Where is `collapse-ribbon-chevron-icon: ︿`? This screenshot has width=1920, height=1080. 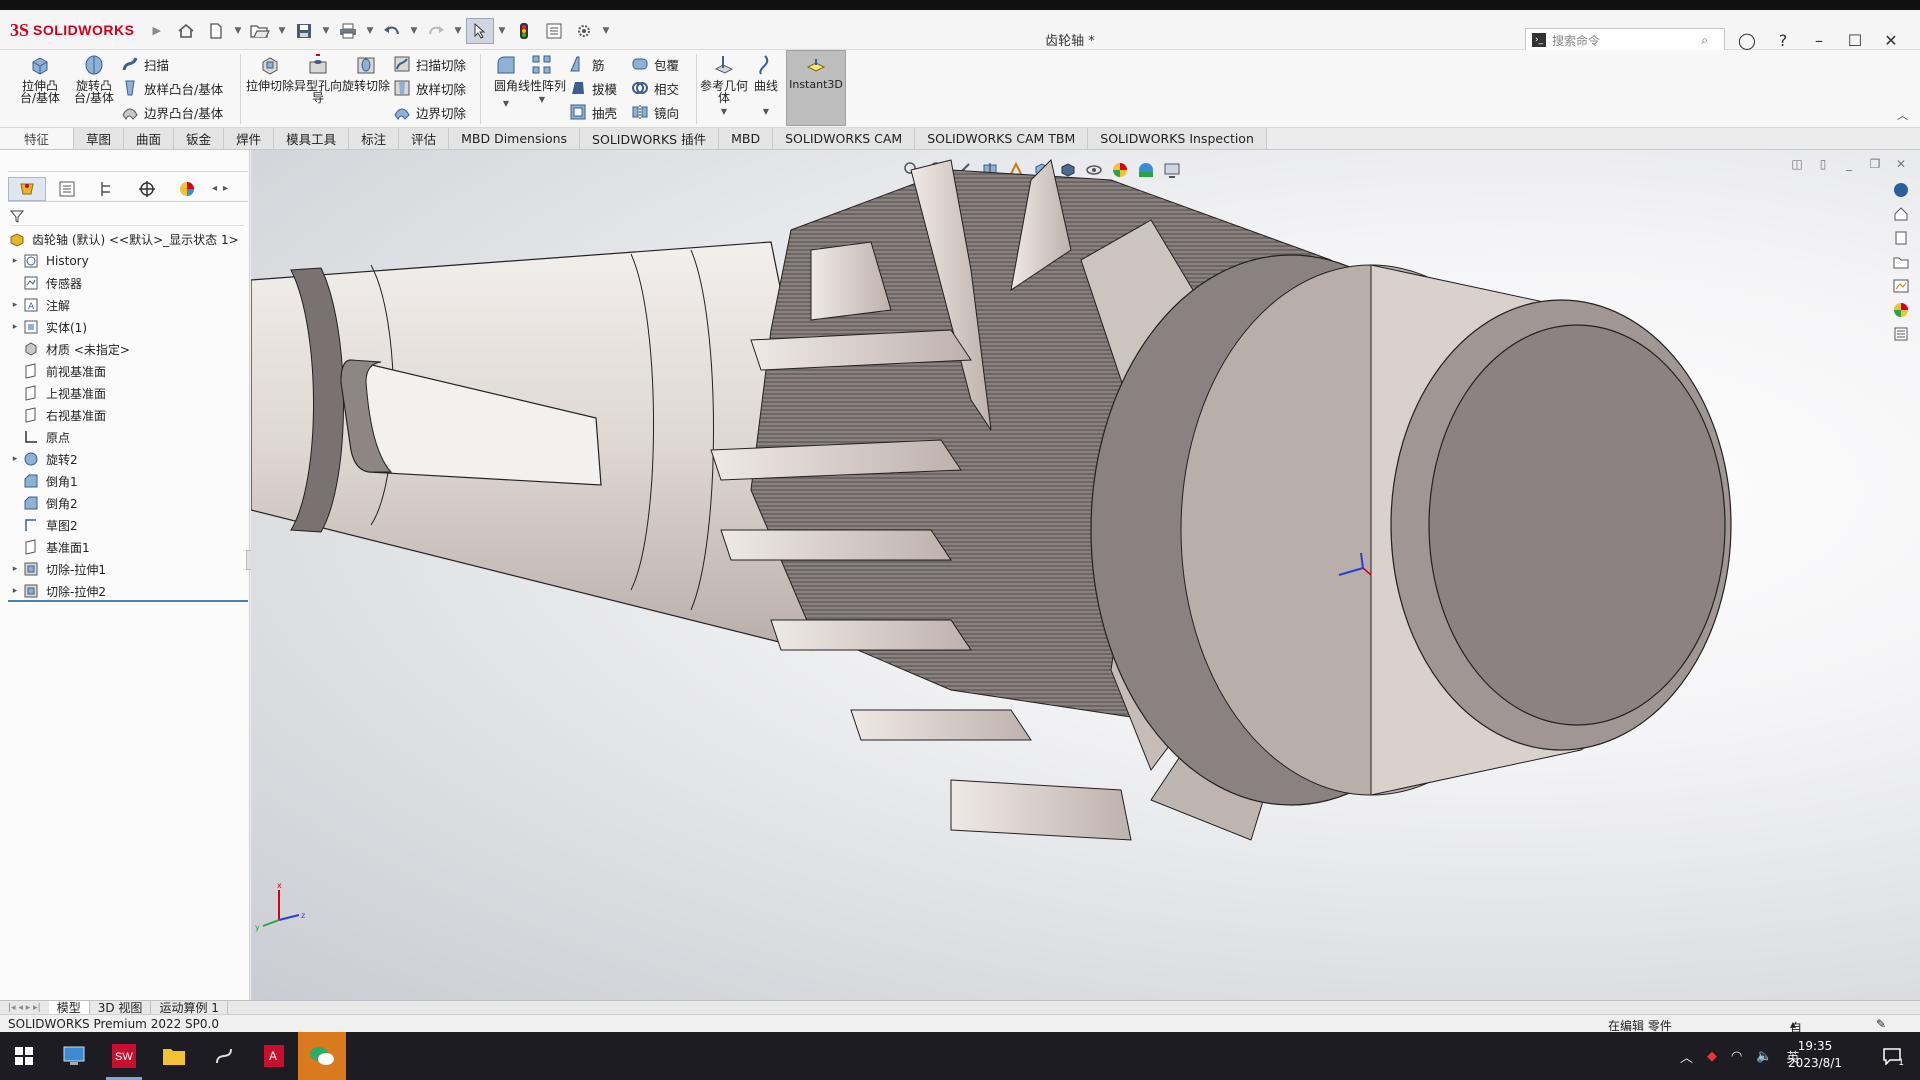
collapse-ribbon-chevron-icon: ︿ is located at coordinates (1902, 115).